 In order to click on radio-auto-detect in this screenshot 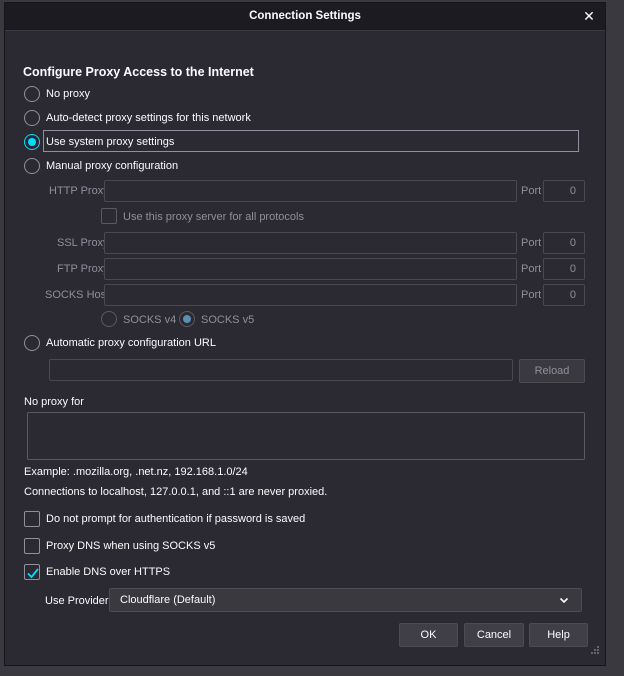, I will do `click(32, 118)`.